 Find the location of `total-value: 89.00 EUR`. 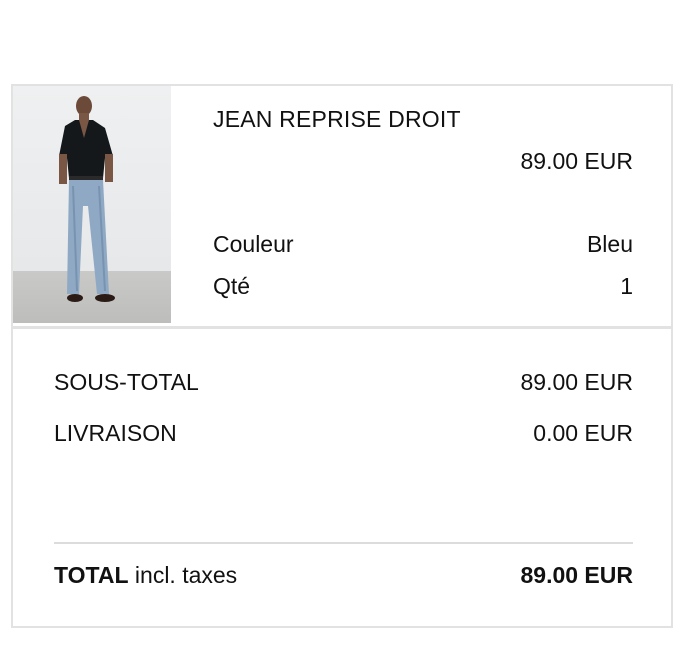

total-value: 89.00 EUR is located at coordinates (576, 575).